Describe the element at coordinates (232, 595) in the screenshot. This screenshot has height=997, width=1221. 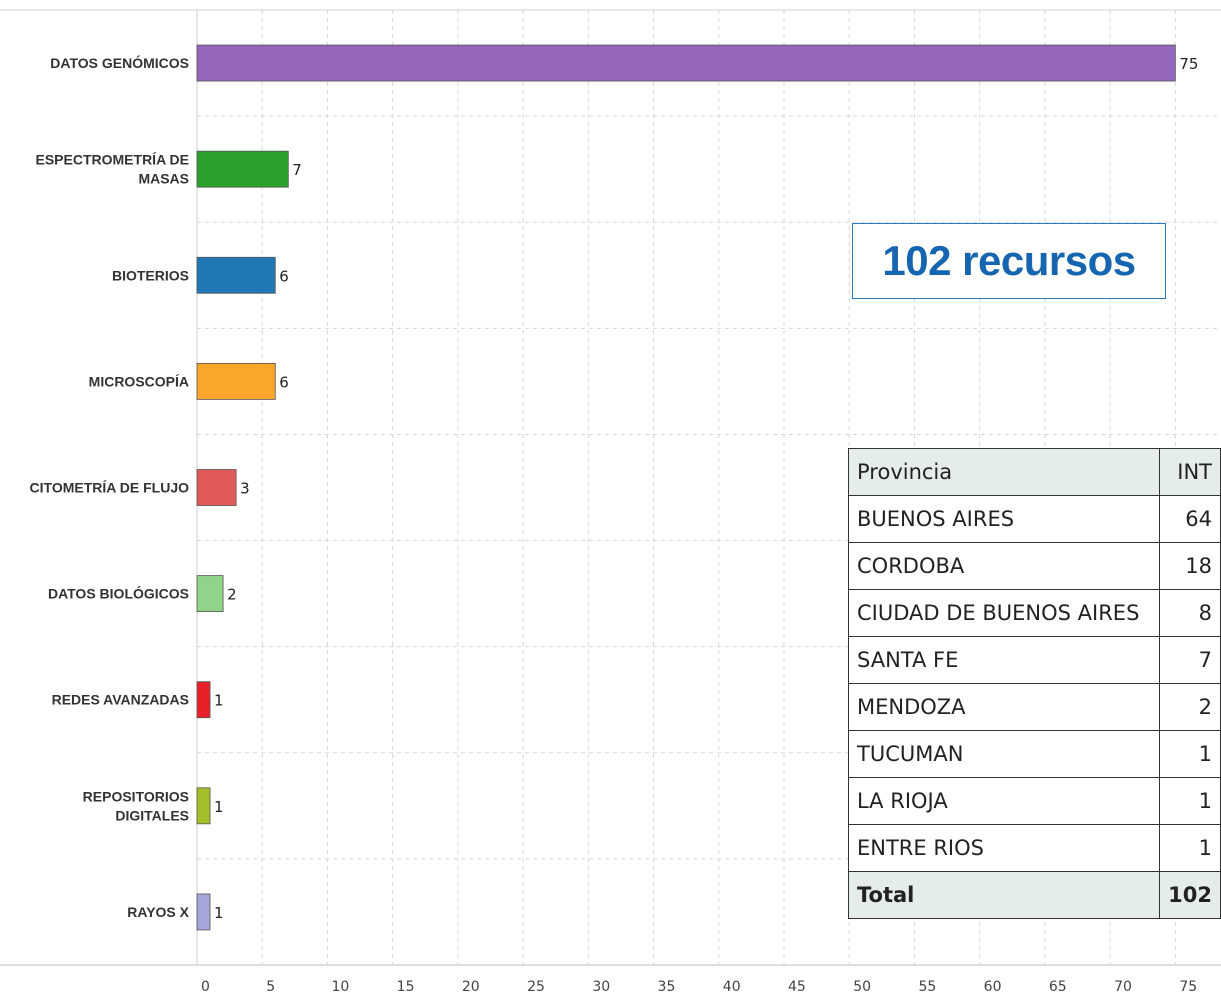
I see `data-label: 2` at that location.